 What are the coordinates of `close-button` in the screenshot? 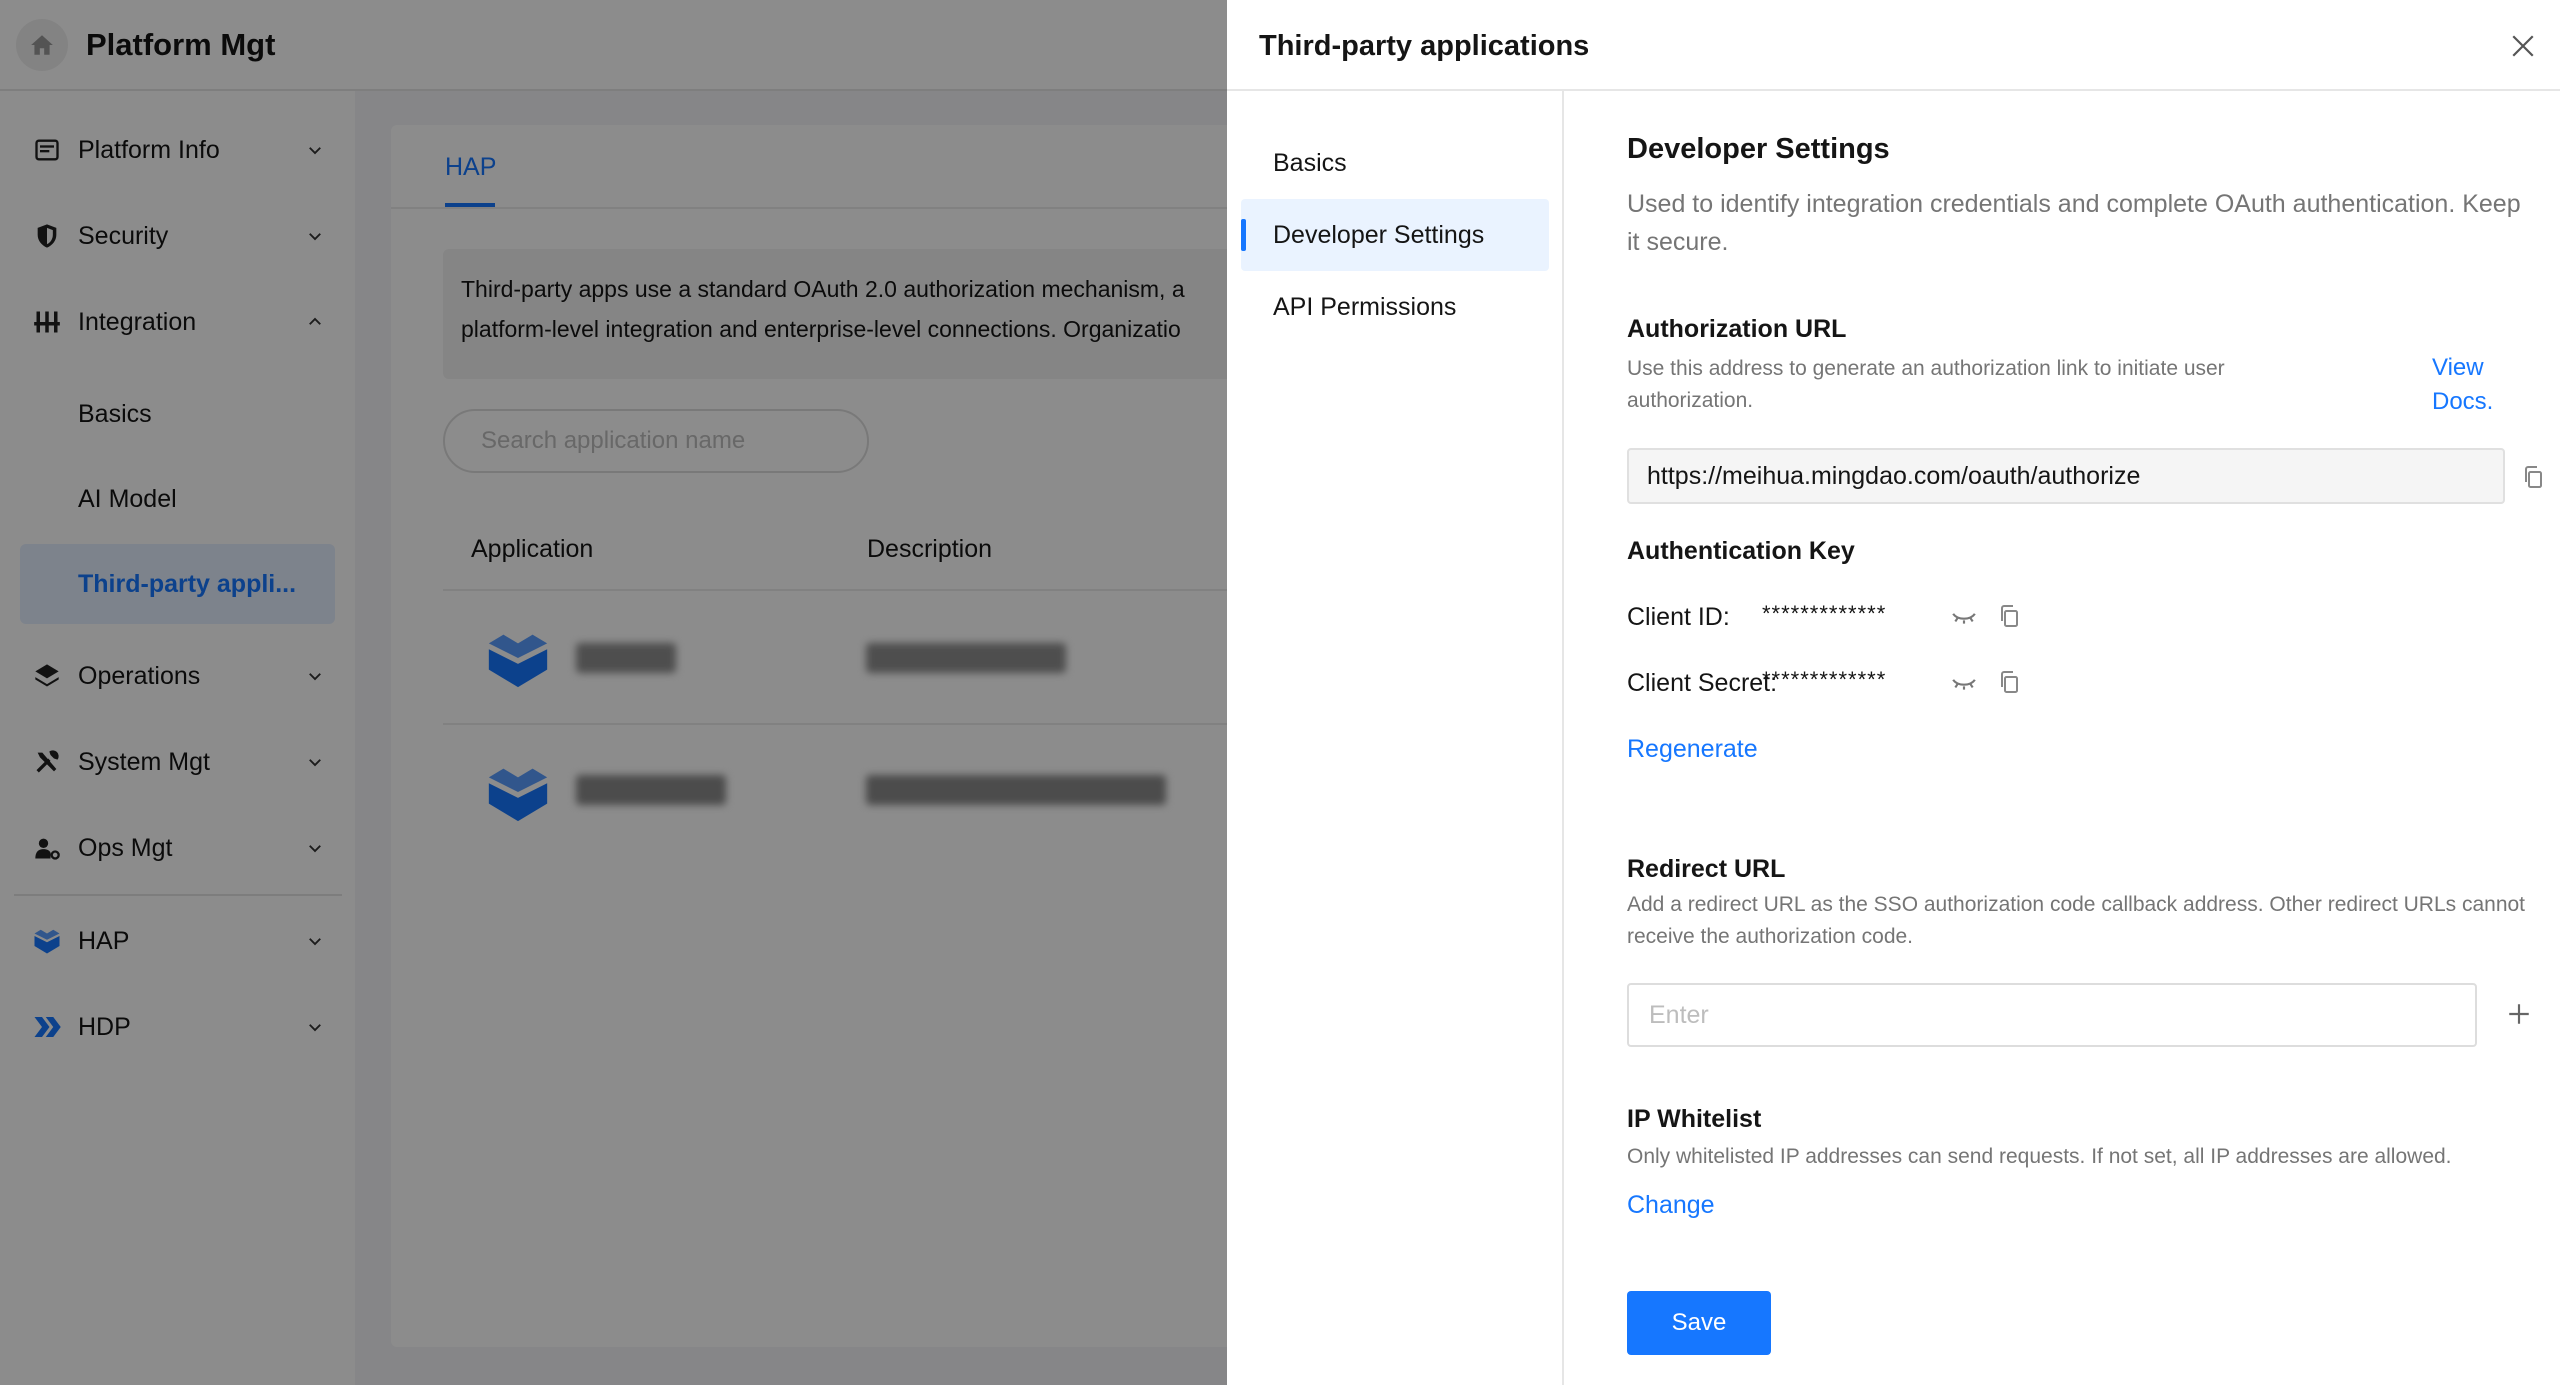 It's located at (2523, 46).